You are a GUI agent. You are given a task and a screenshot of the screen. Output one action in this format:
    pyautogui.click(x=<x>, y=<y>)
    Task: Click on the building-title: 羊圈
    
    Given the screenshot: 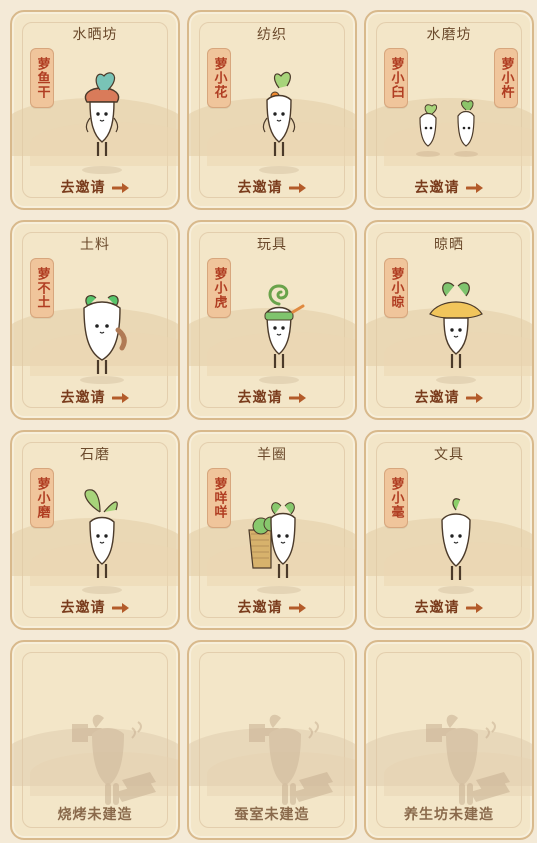 What is the action you would take?
    pyautogui.click(x=272, y=455)
    